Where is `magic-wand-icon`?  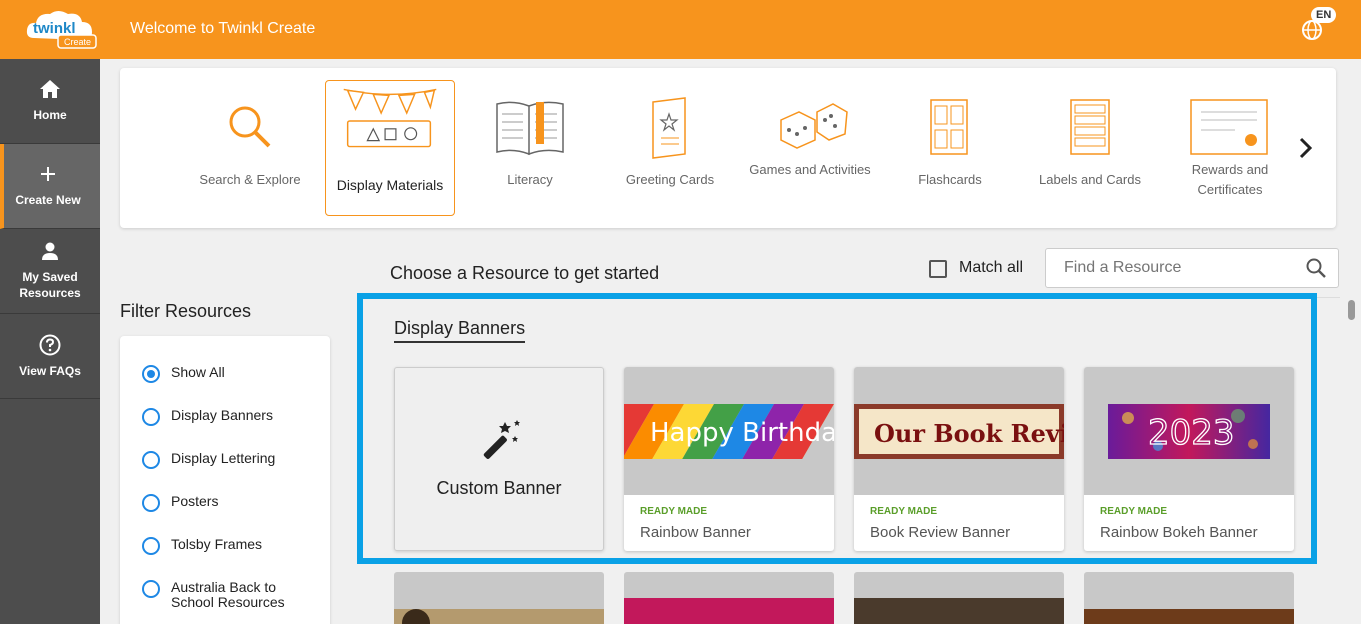
magic-wand-icon is located at coordinates (501, 439).